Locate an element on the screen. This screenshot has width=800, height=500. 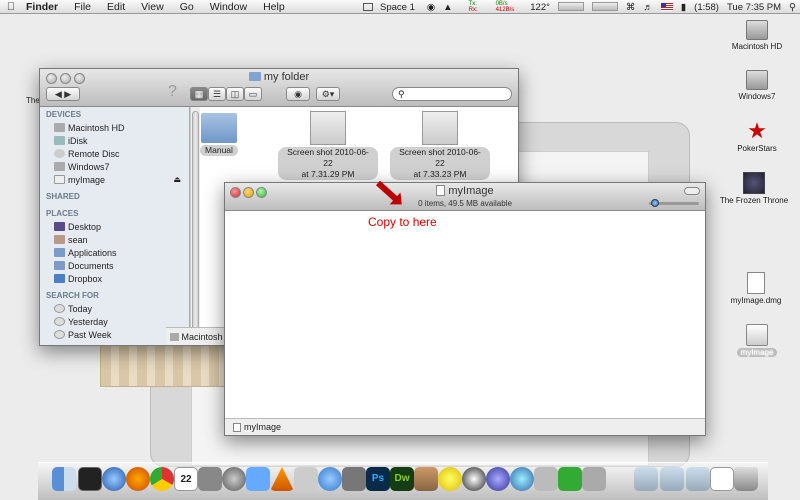
cpu-meter is located at coordinates (571, 7).